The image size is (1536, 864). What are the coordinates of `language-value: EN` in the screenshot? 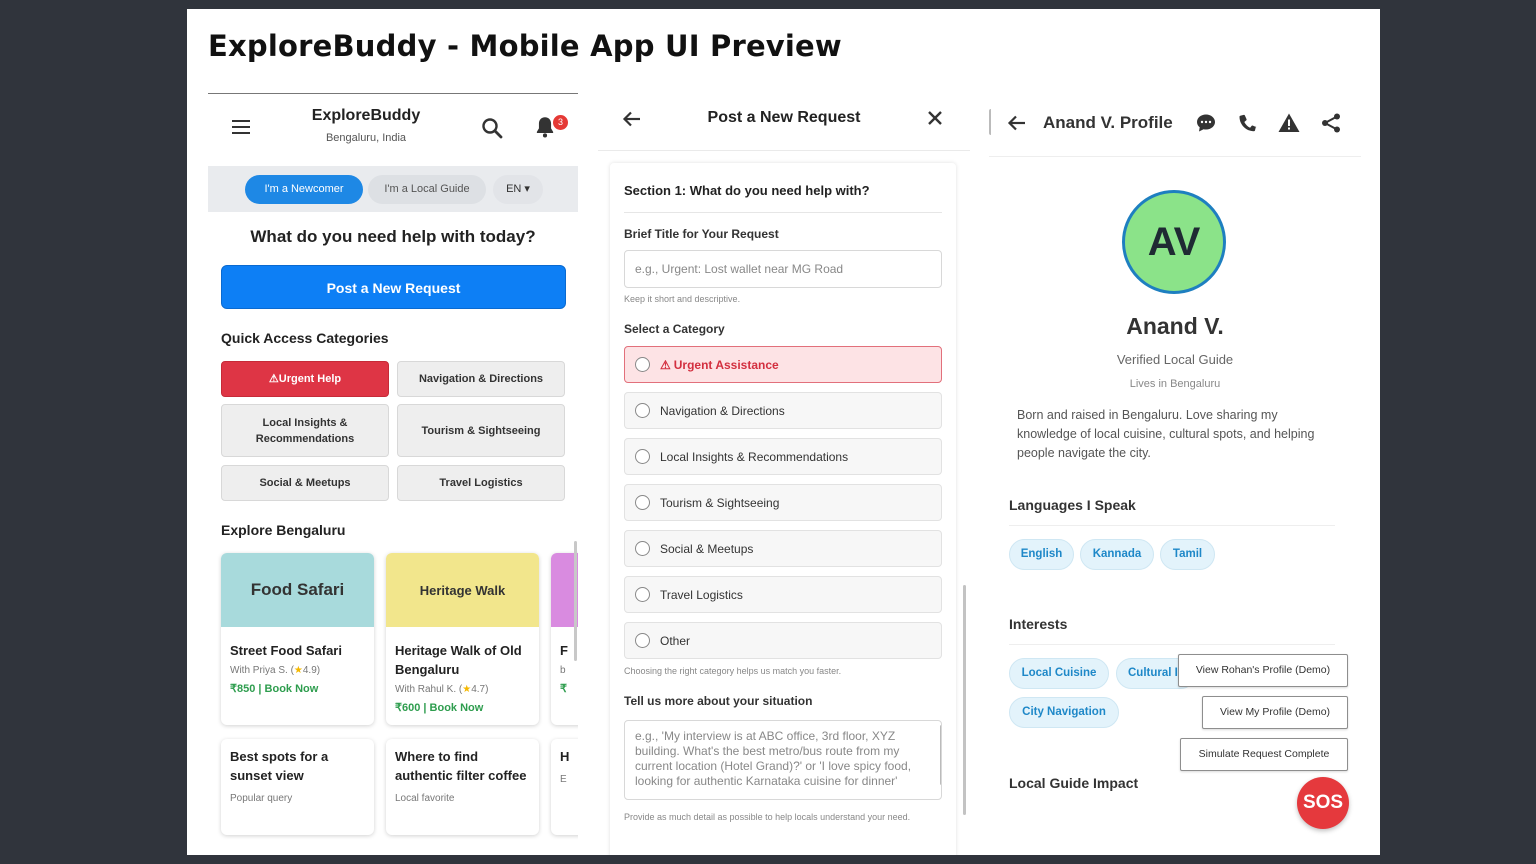 It's located at (514, 189).